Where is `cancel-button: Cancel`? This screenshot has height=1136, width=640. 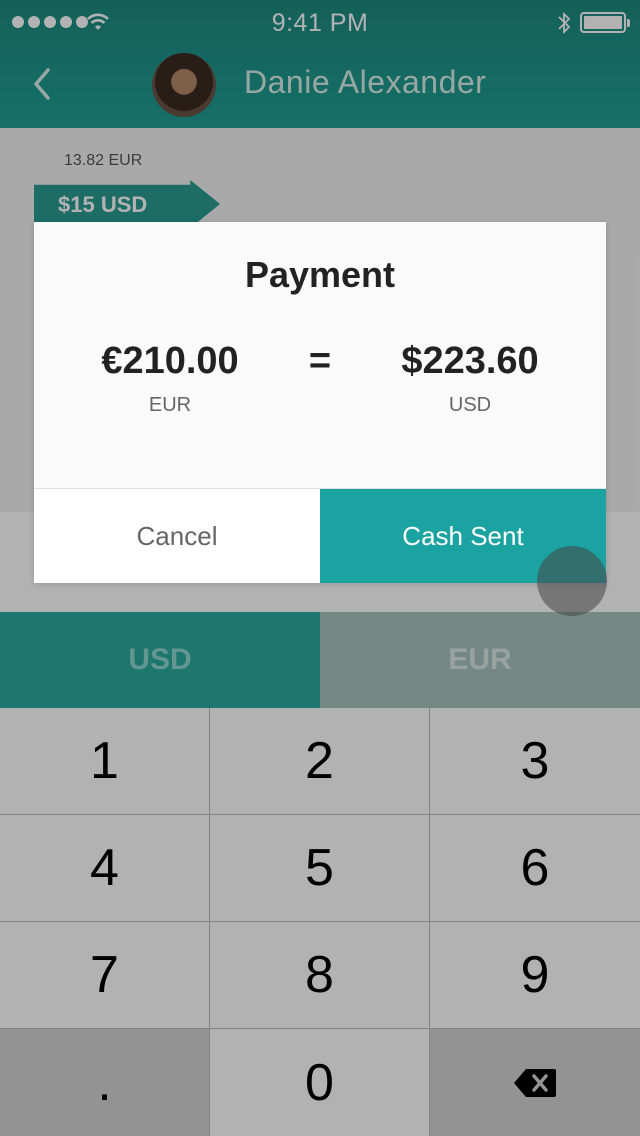
cancel-button: Cancel is located at coordinates (177, 536).